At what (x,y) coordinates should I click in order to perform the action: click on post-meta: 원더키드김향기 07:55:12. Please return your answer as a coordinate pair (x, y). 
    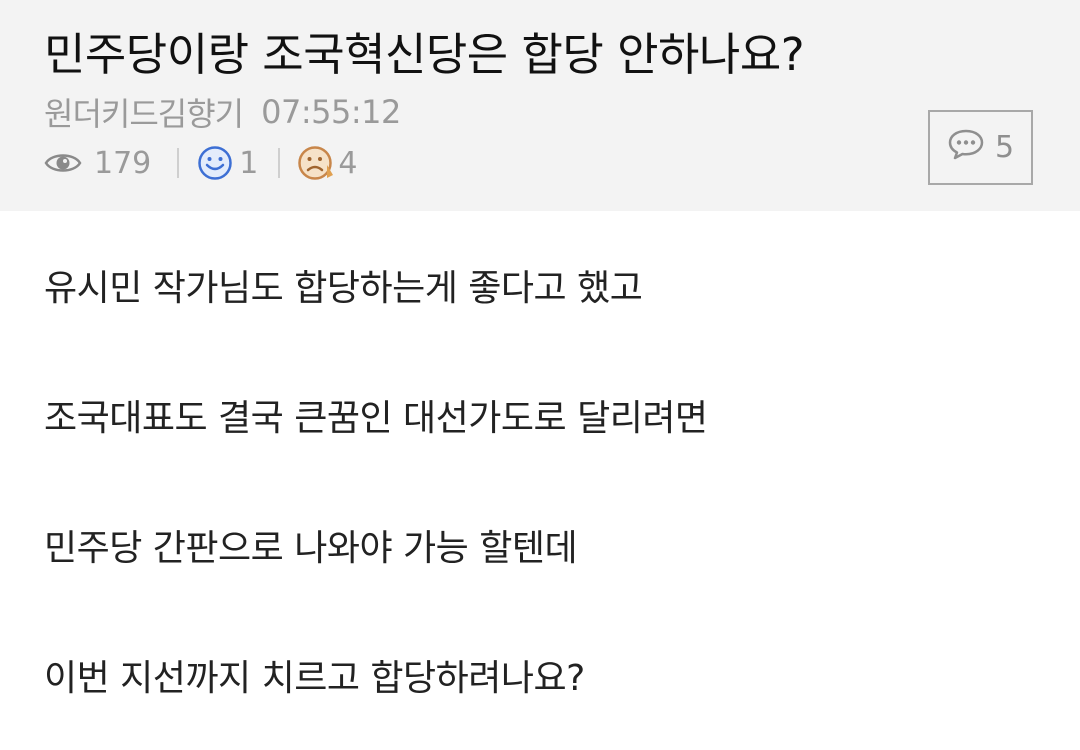
    Looking at the image, I should click on (222, 112).